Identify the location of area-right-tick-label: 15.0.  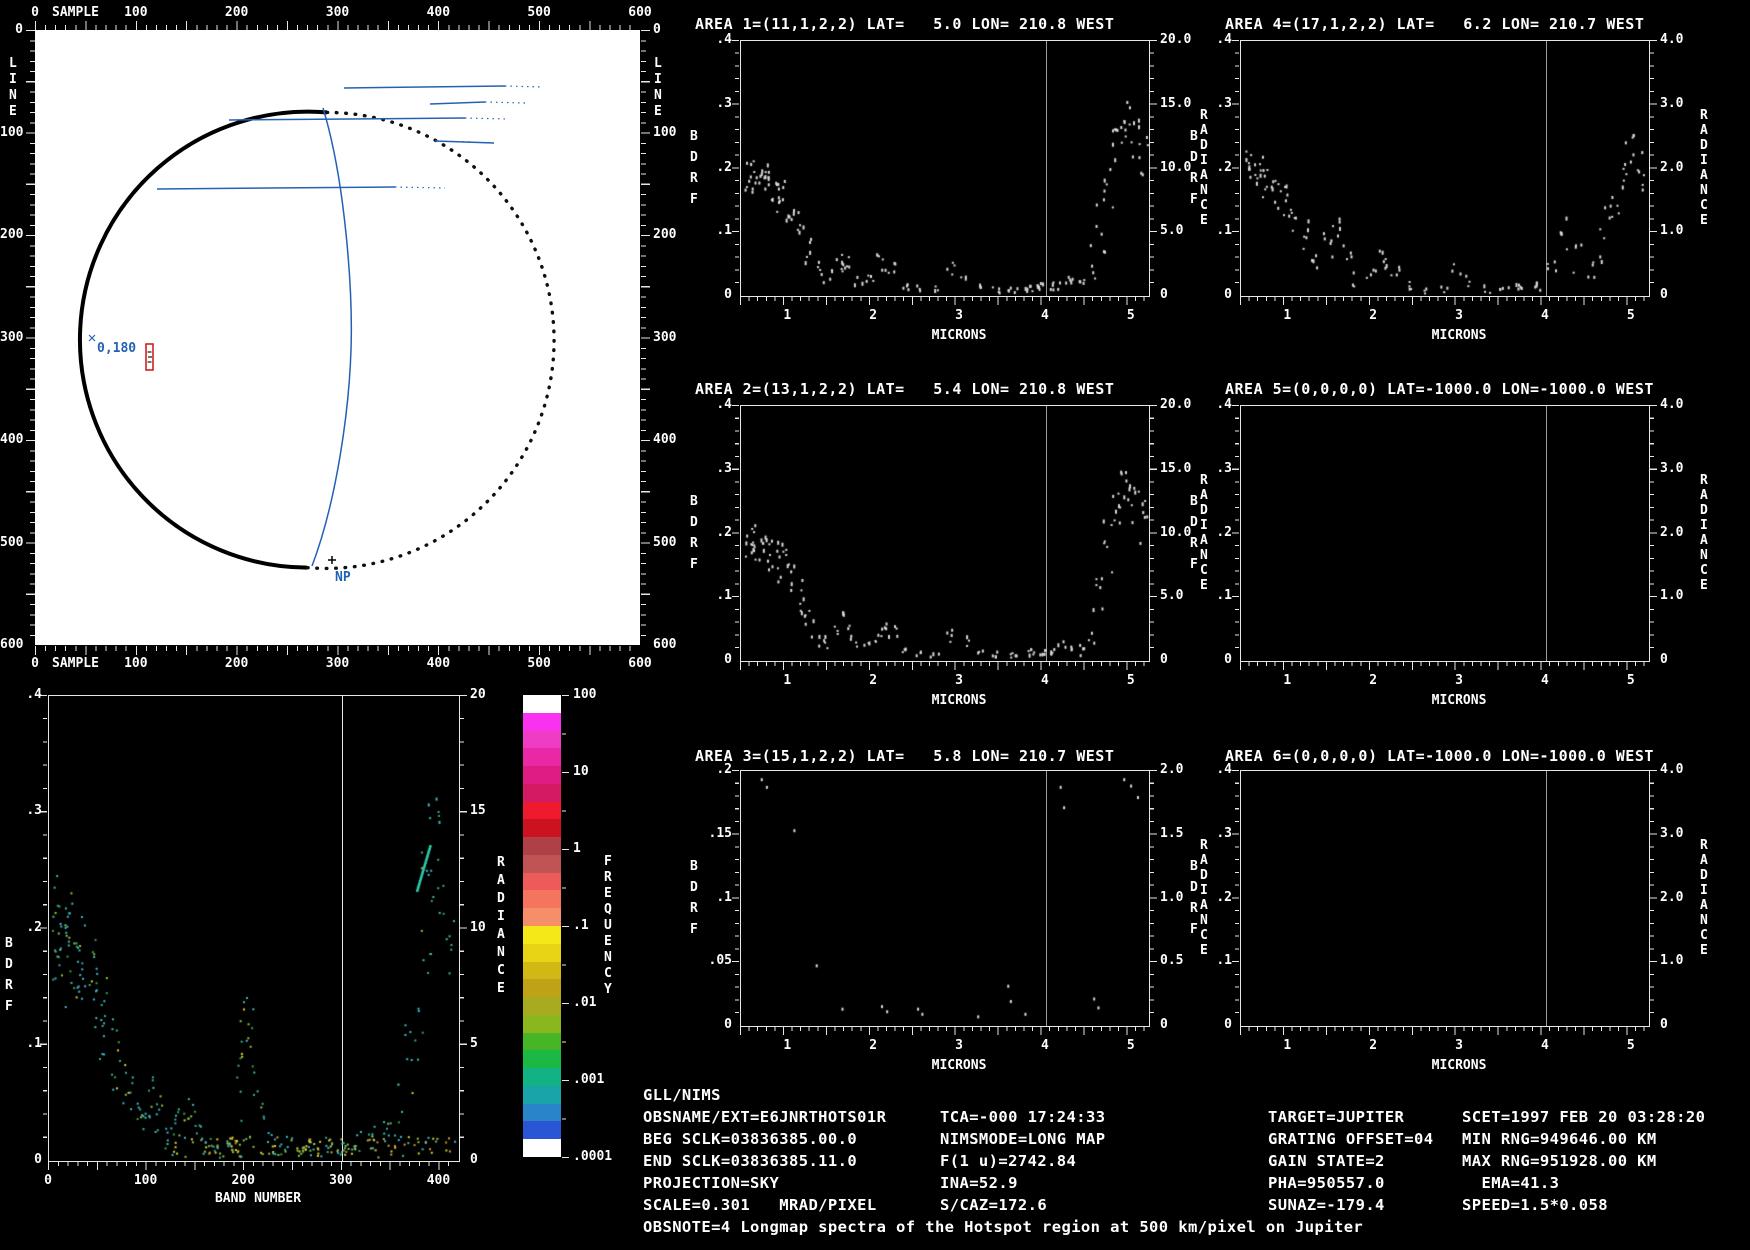
(1176, 468).